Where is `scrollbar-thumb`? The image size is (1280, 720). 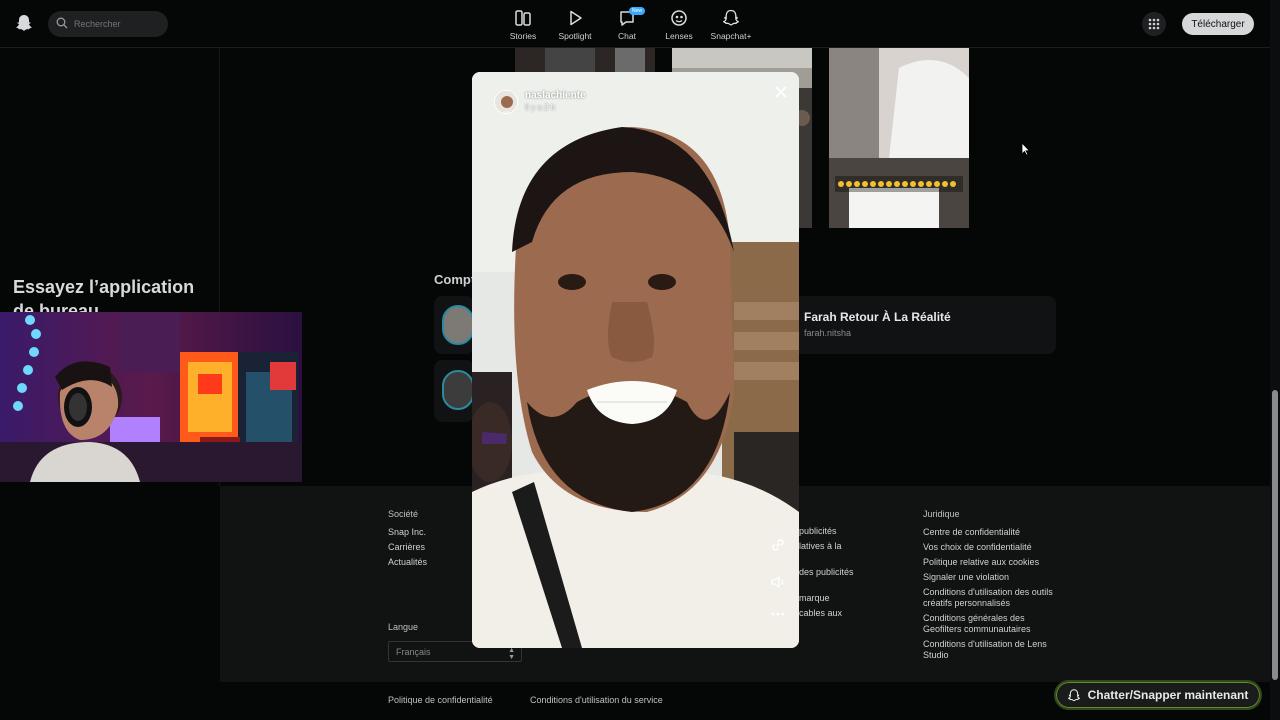
scrollbar-thumb is located at coordinates (1275, 535).